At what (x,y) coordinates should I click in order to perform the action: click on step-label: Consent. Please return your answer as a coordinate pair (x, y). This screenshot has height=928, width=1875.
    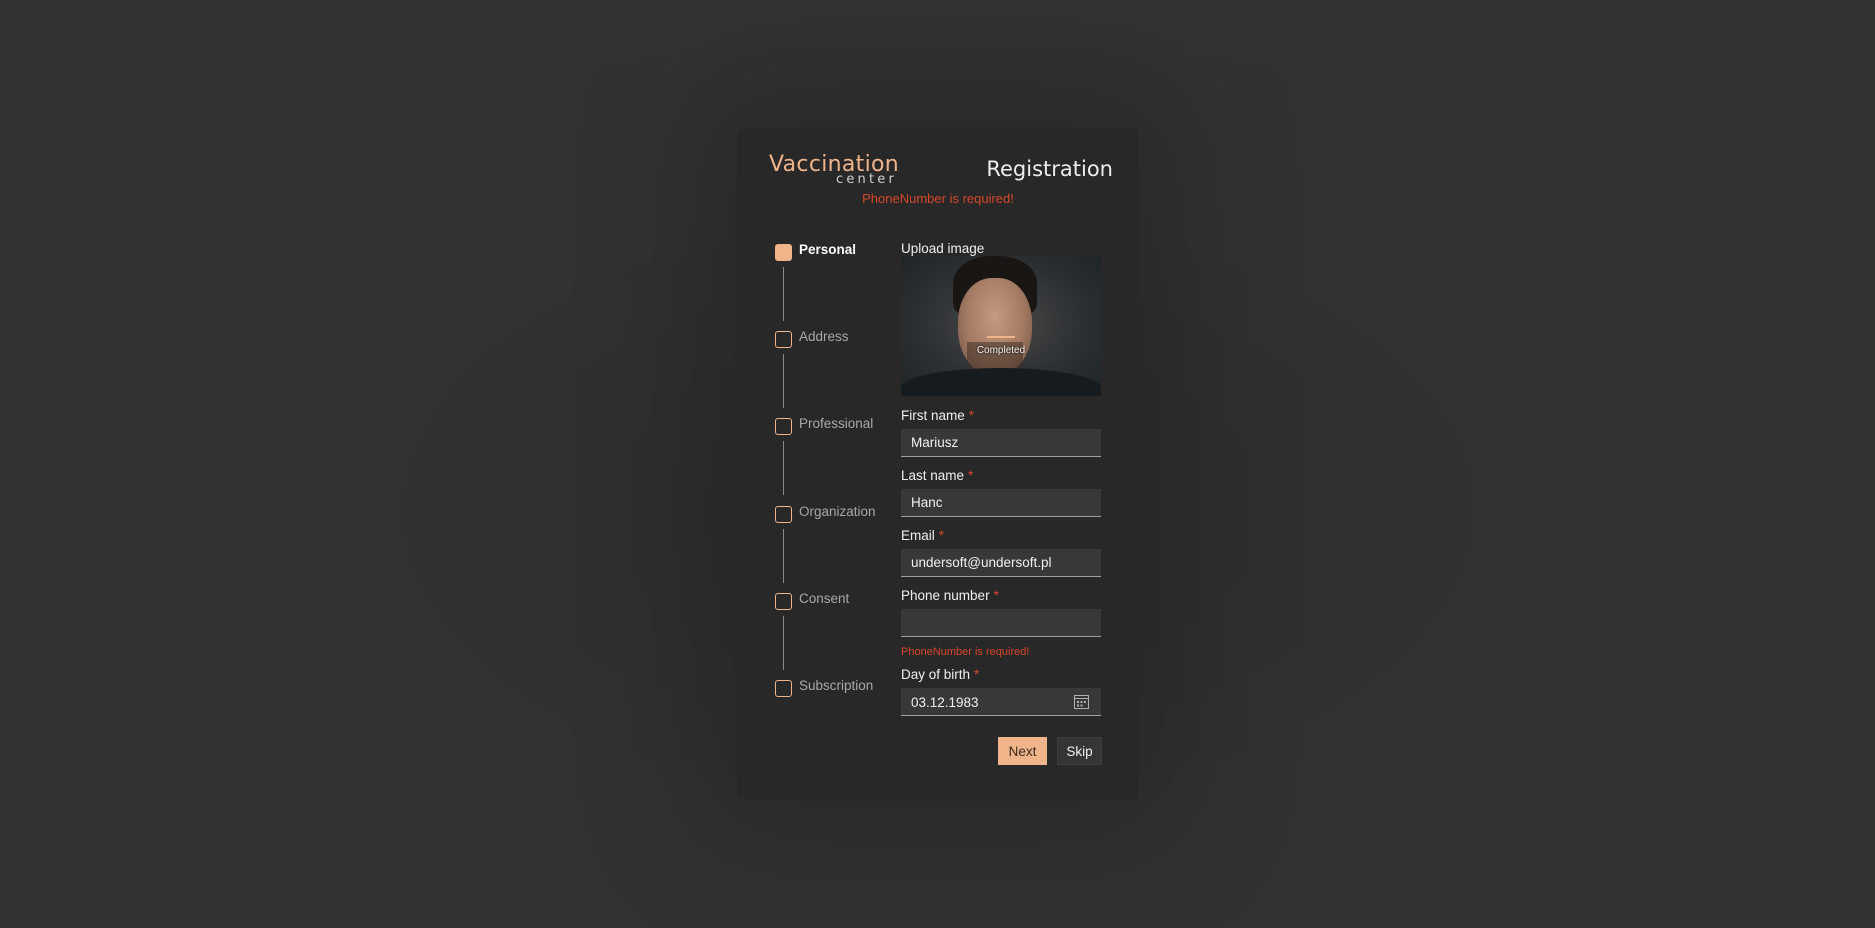
    Looking at the image, I should click on (824, 598).